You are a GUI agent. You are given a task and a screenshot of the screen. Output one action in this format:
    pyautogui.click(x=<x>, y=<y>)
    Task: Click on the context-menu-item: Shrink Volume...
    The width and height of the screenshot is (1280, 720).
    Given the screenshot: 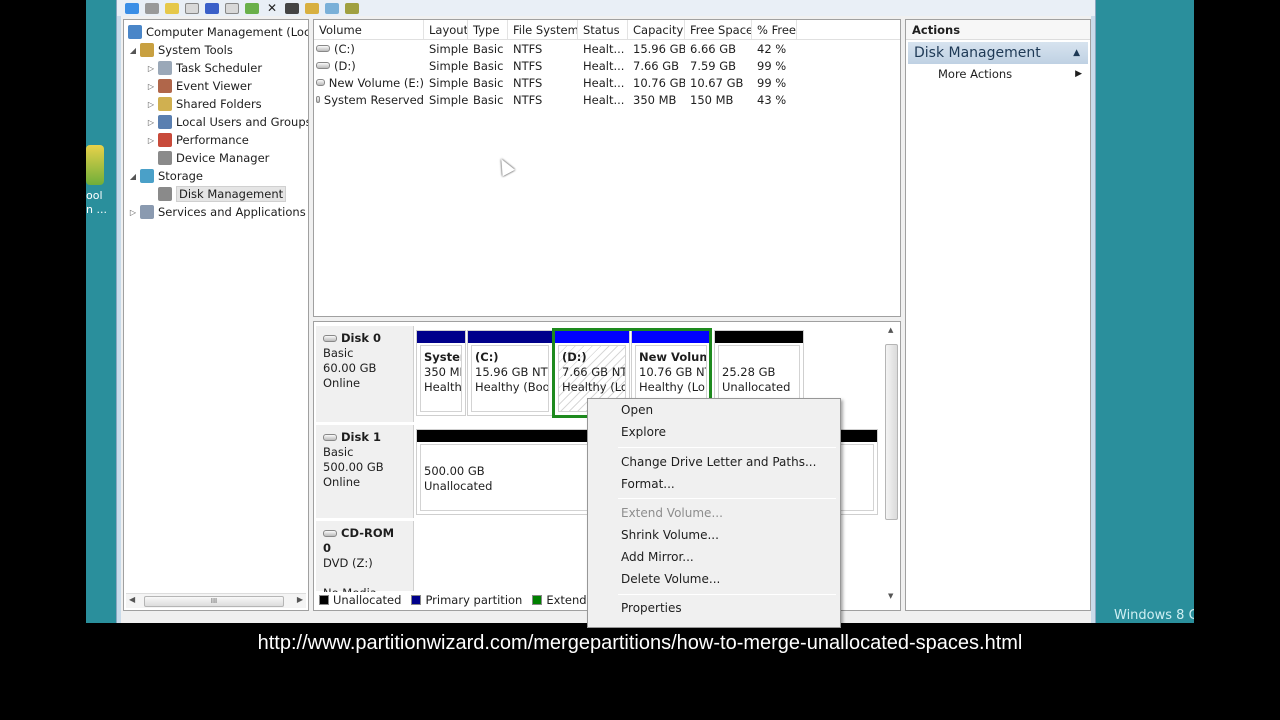 What is the action you would take?
    pyautogui.click(x=670, y=535)
    